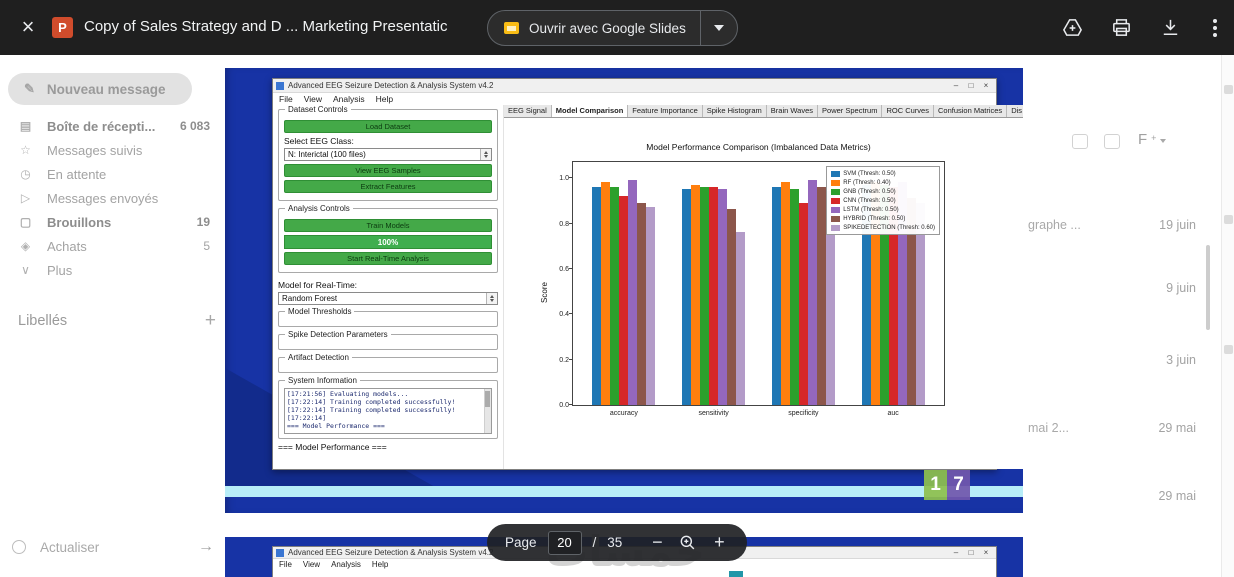  Describe the element at coordinates (821, 295) in the screenshot. I see `bar-specificity` at that location.